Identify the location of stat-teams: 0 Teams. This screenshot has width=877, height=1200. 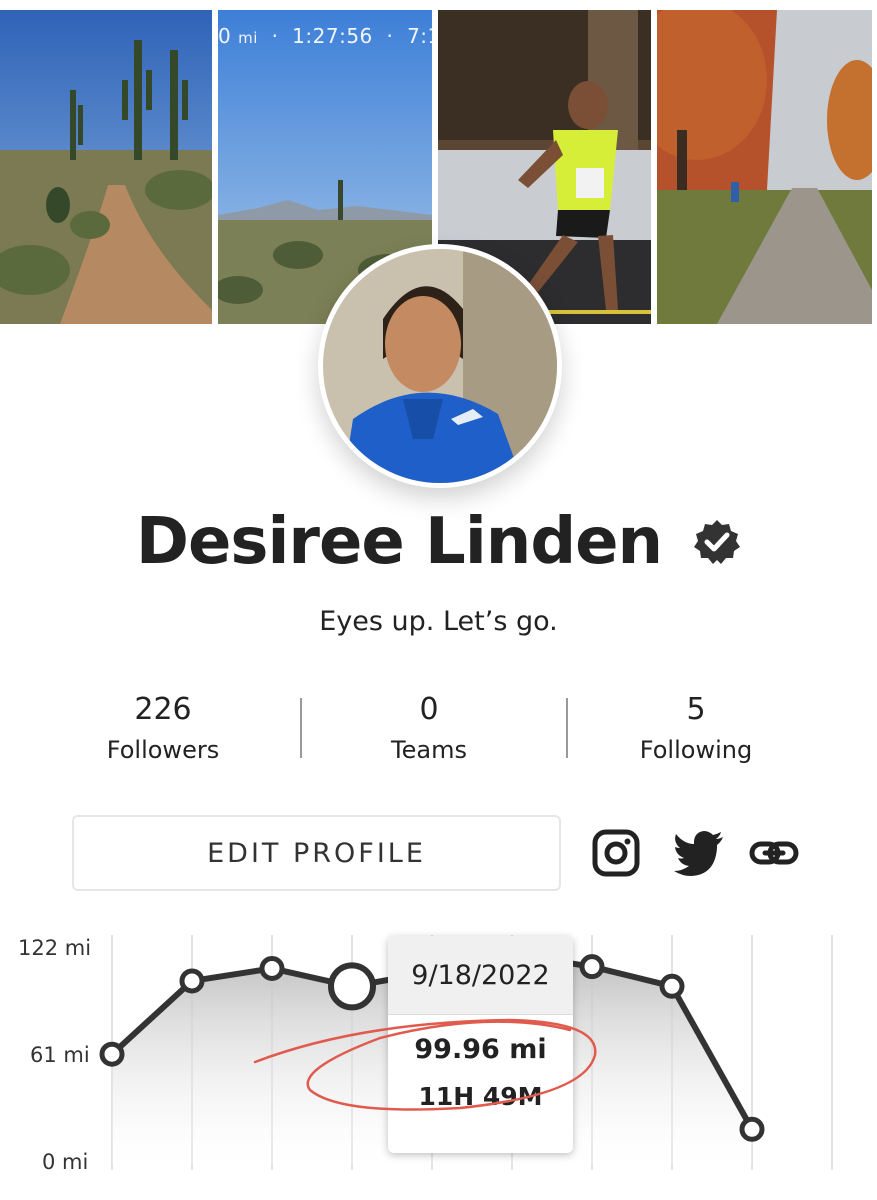
(429, 727).